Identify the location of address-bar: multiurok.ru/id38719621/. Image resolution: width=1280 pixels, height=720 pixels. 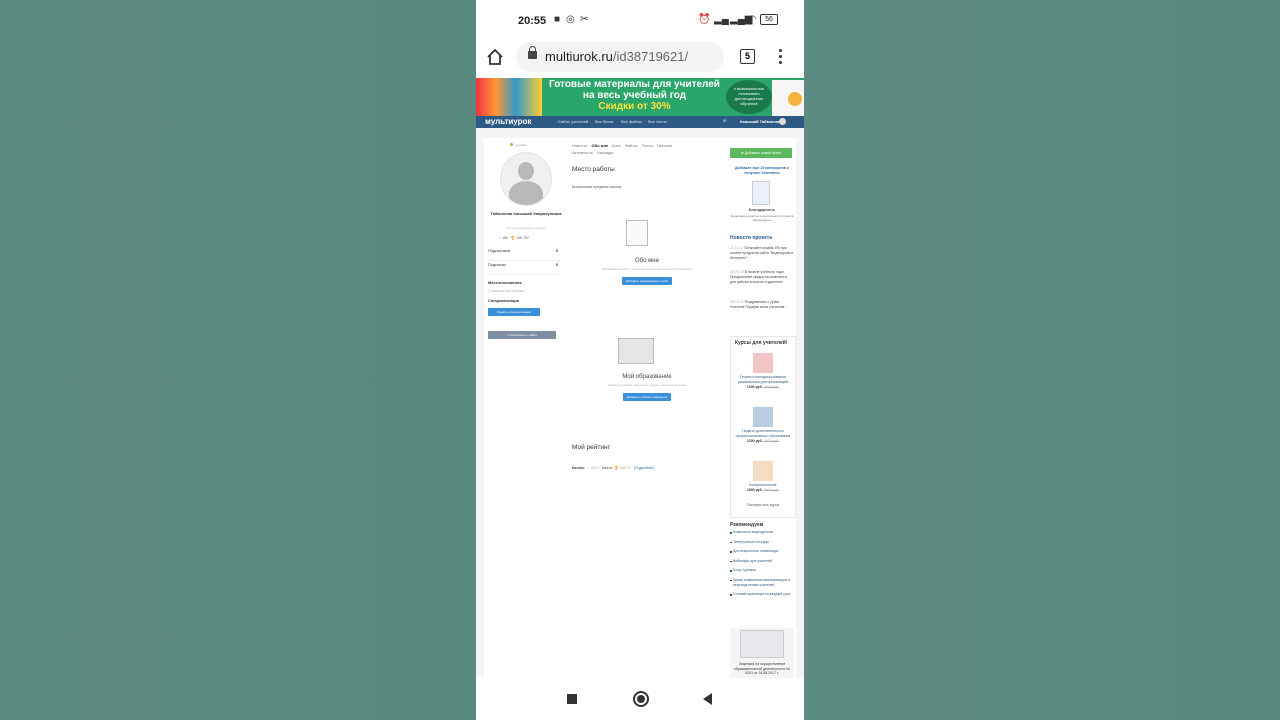
(620, 57).